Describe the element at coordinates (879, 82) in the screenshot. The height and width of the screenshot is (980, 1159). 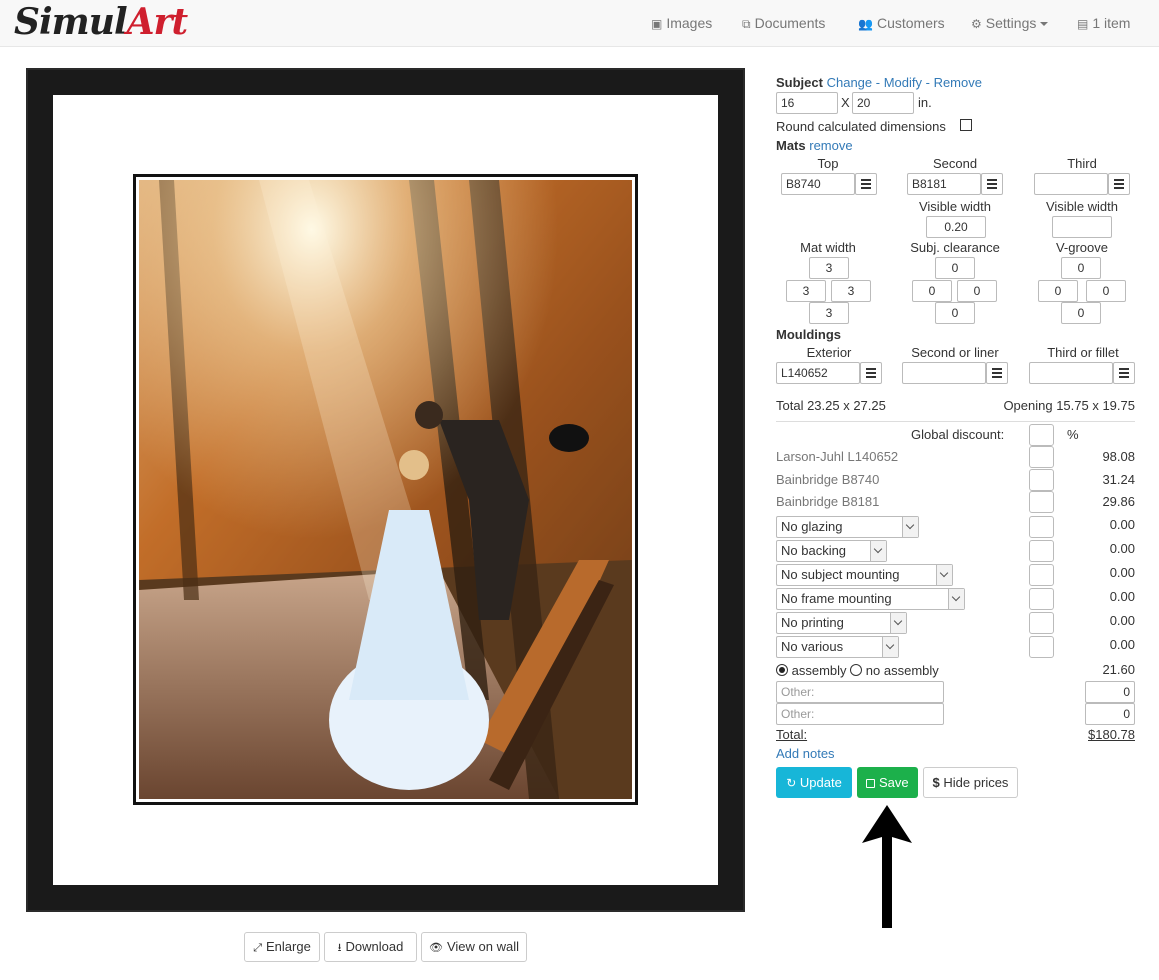
I see `subject-header: Subject Change - Modify - Remove` at that location.